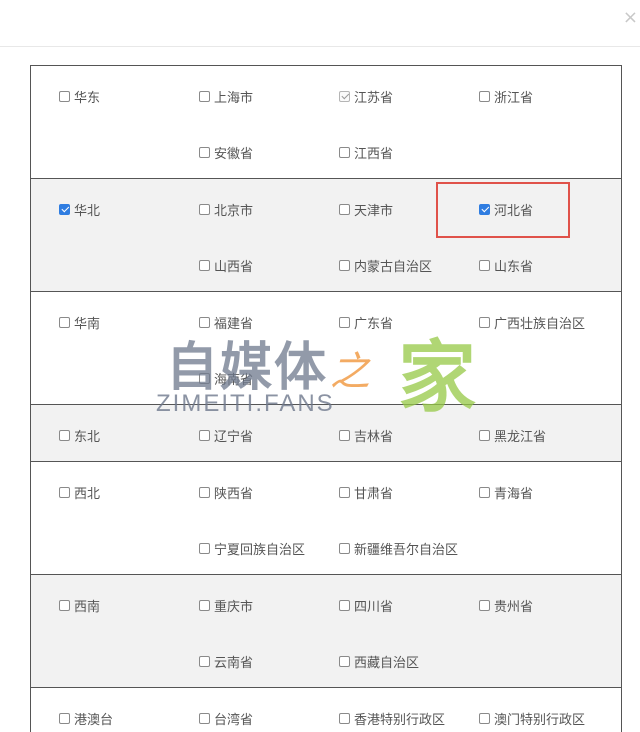 The height and width of the screenshot is (732, 640). I want to click on province-heilongjiang: 黑龙江省, so click(512, 435).